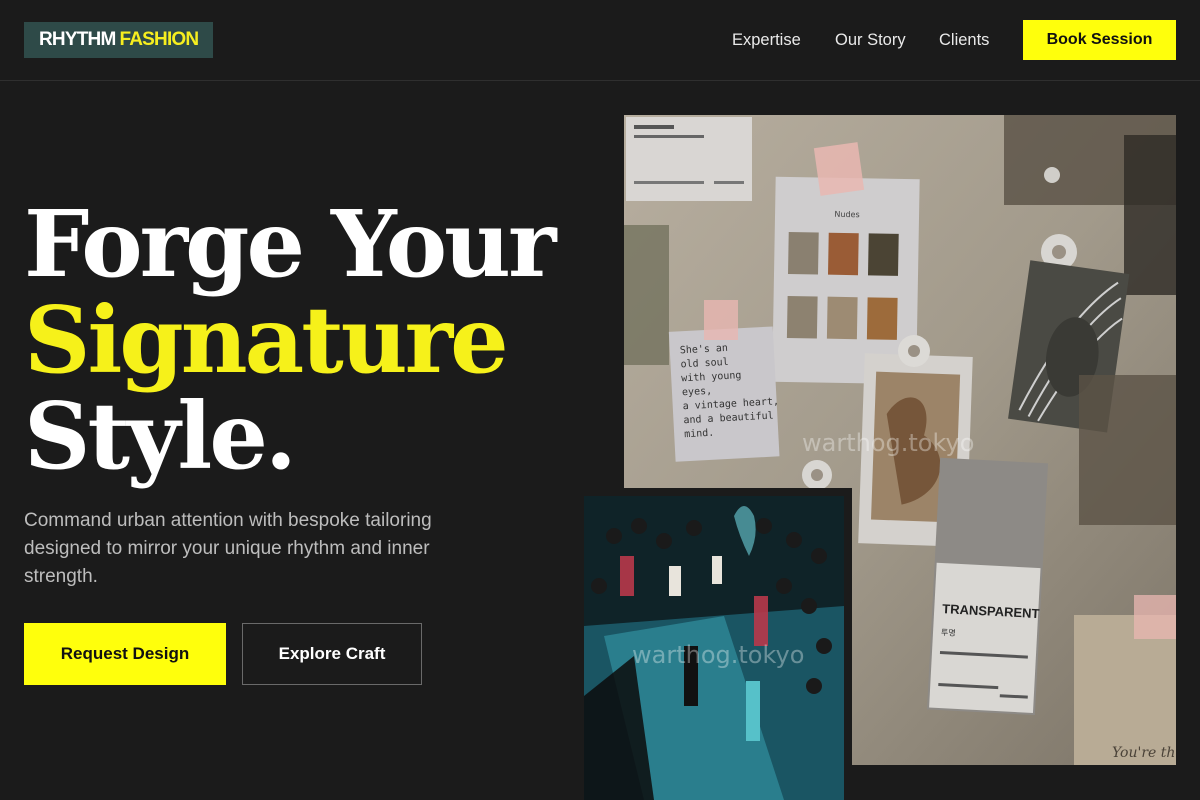  Describe the element at coordinates (266, 340) in the screenshot. I see `hero-title-line-2: Signature` at that location.